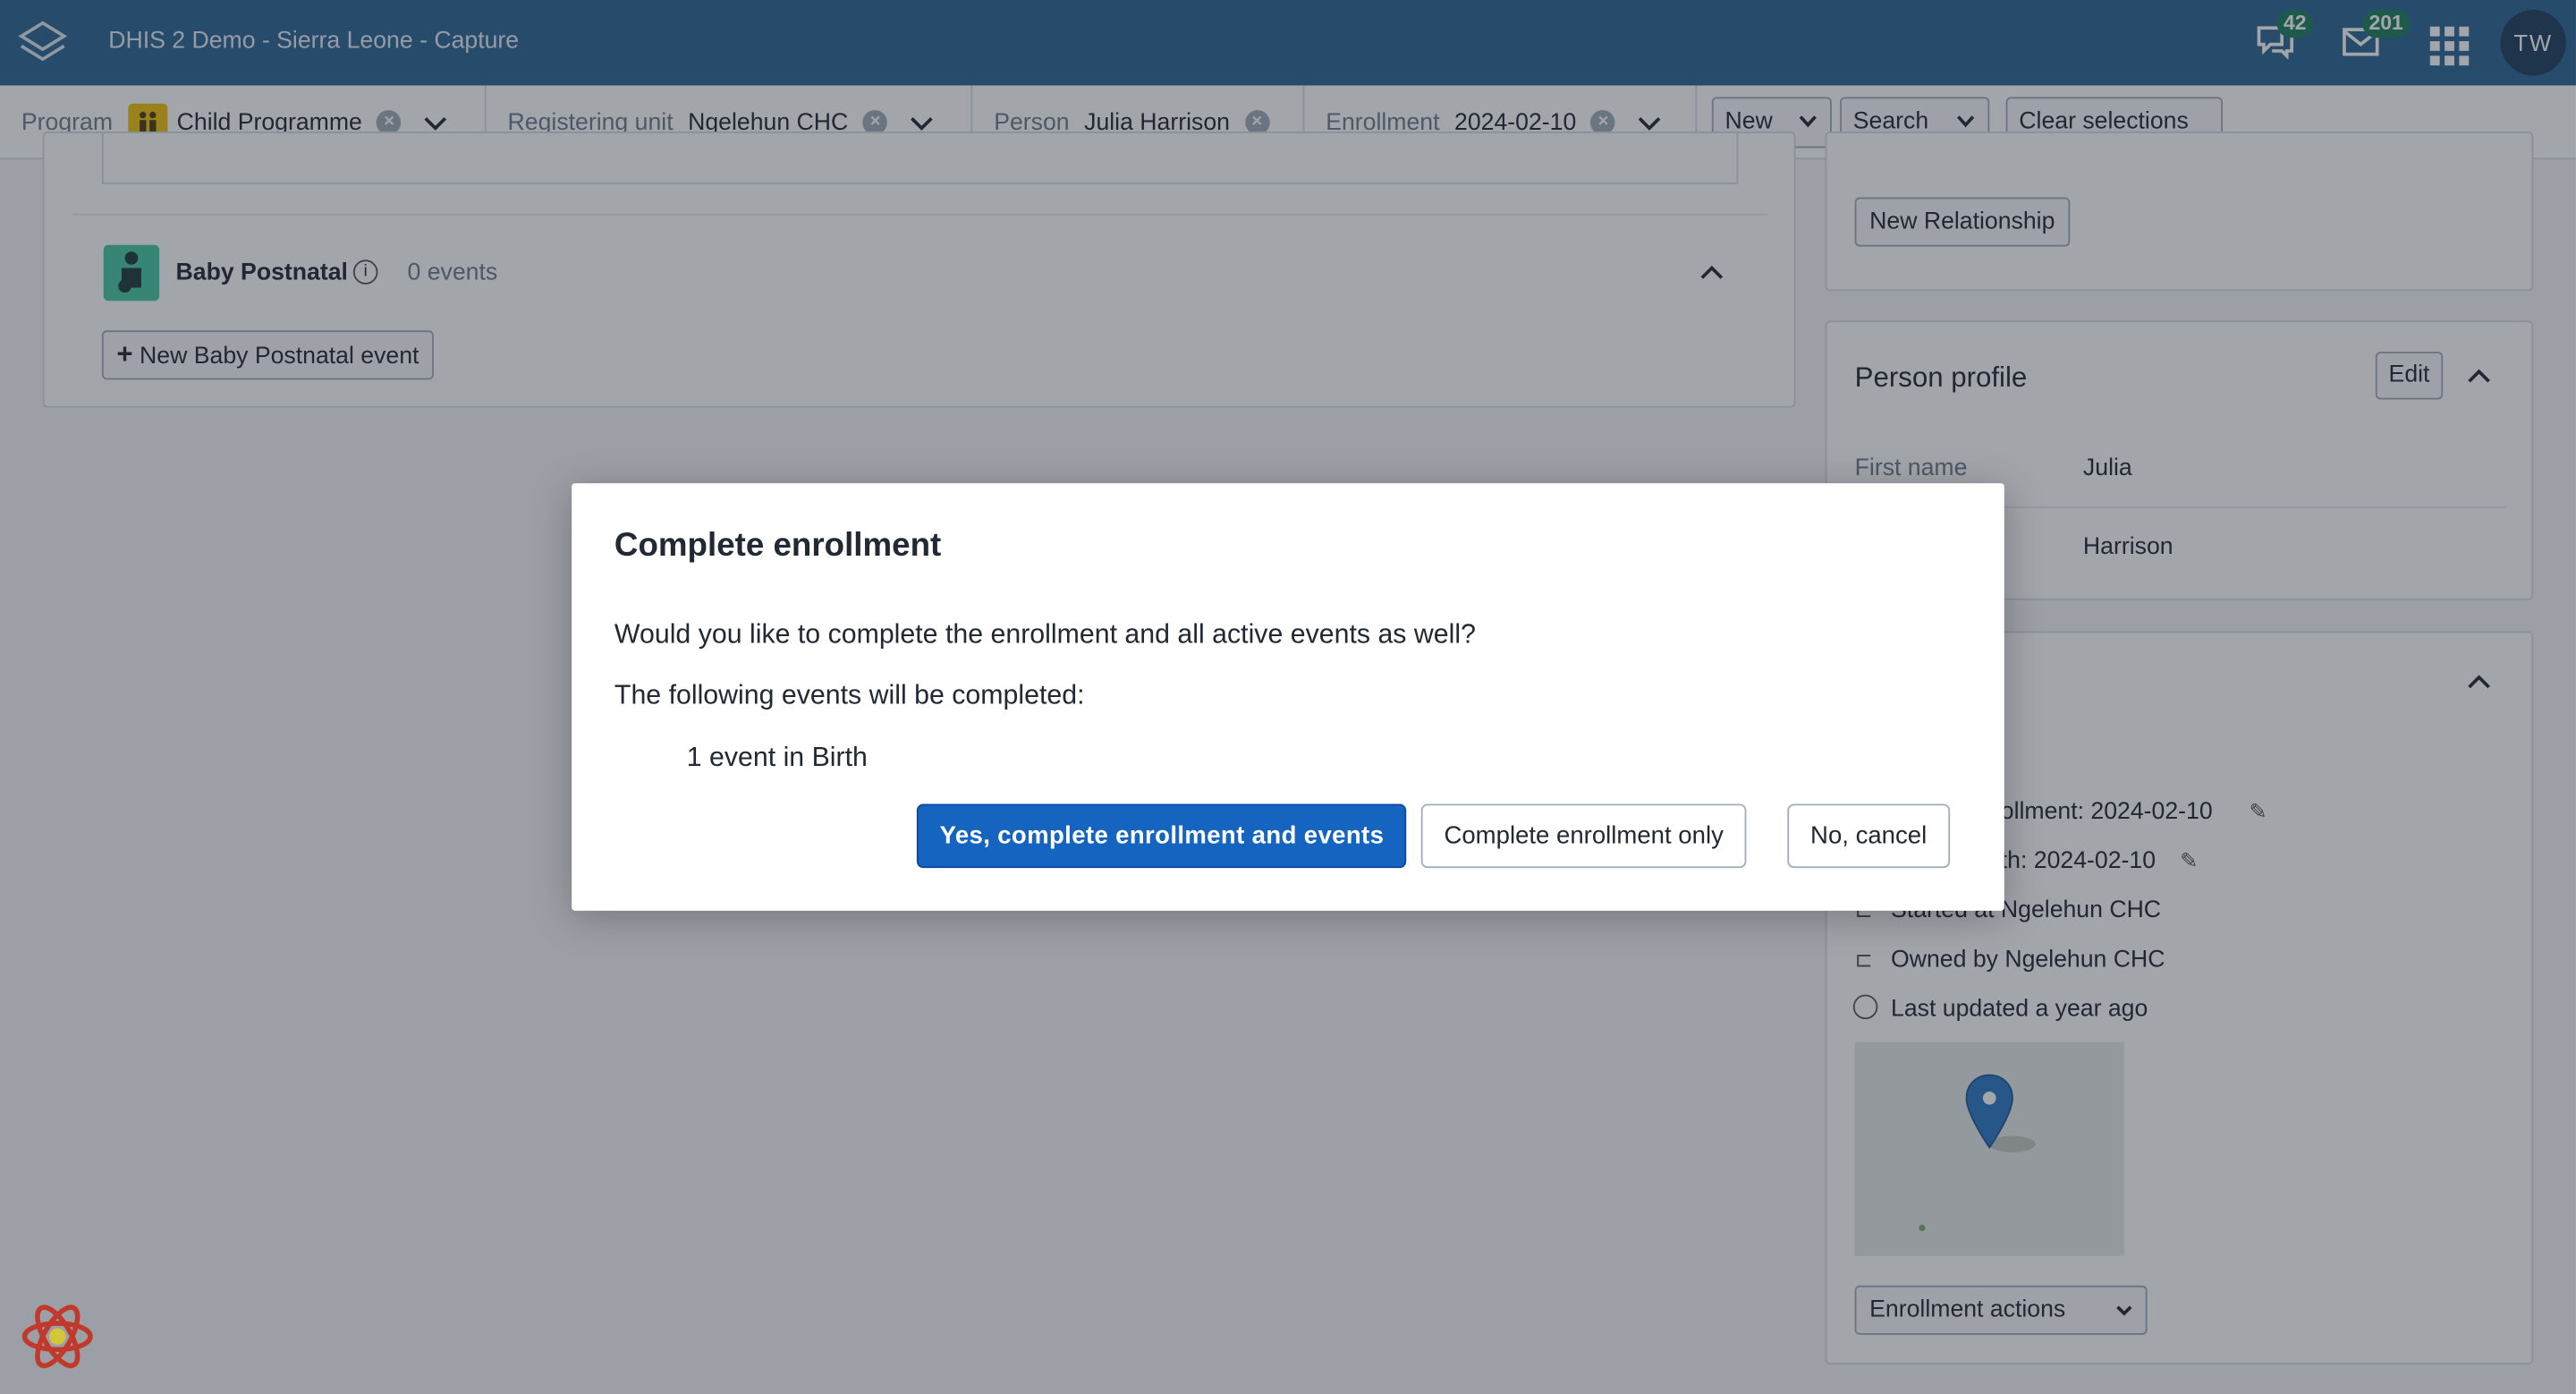 Image resolution: width=2576 pixels, height=1394 pixels. I want to click on modal-event-item: 1 event in Birth, so click(777, 758).